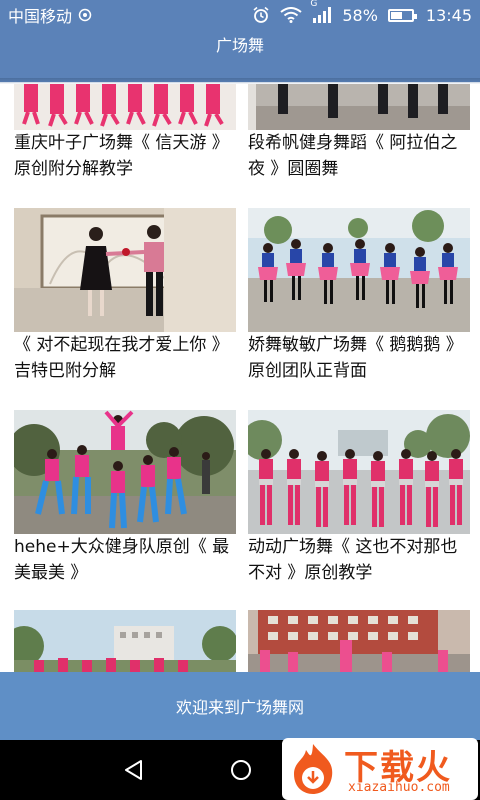 The image size is (480, 800). I want to click on welcome-text: 欢迎来到广场舞网, so click(239, 707).